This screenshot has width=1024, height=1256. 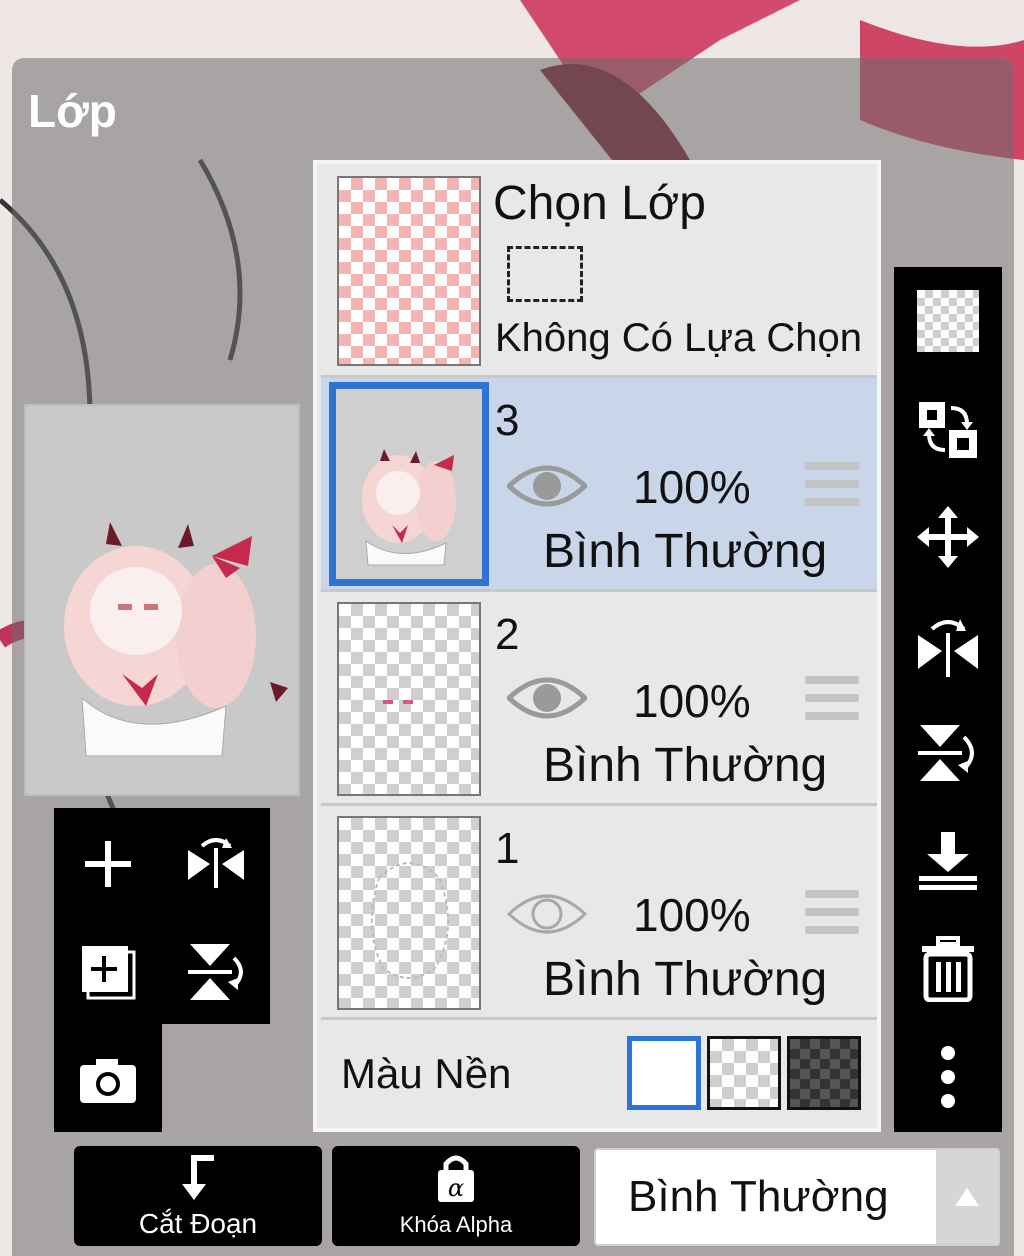 What do you see at coordinates (948, 648) in the screenshot?
I see `rotate-flip-horizontal-icon` at bounding box center [948, 648].